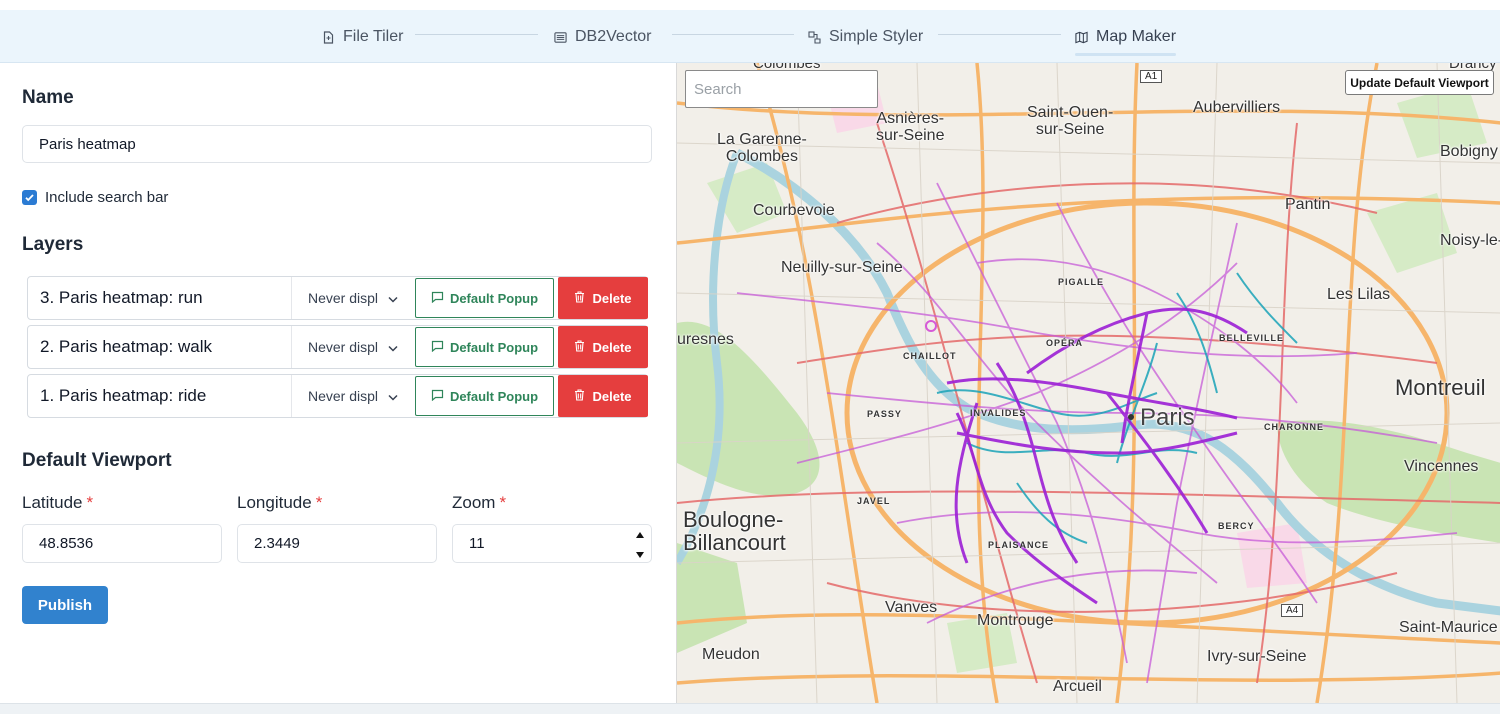 Image resolution: width=1500 pixels, height=714 pixels. I want to click on publish-button: Publish, so click(65, 605).